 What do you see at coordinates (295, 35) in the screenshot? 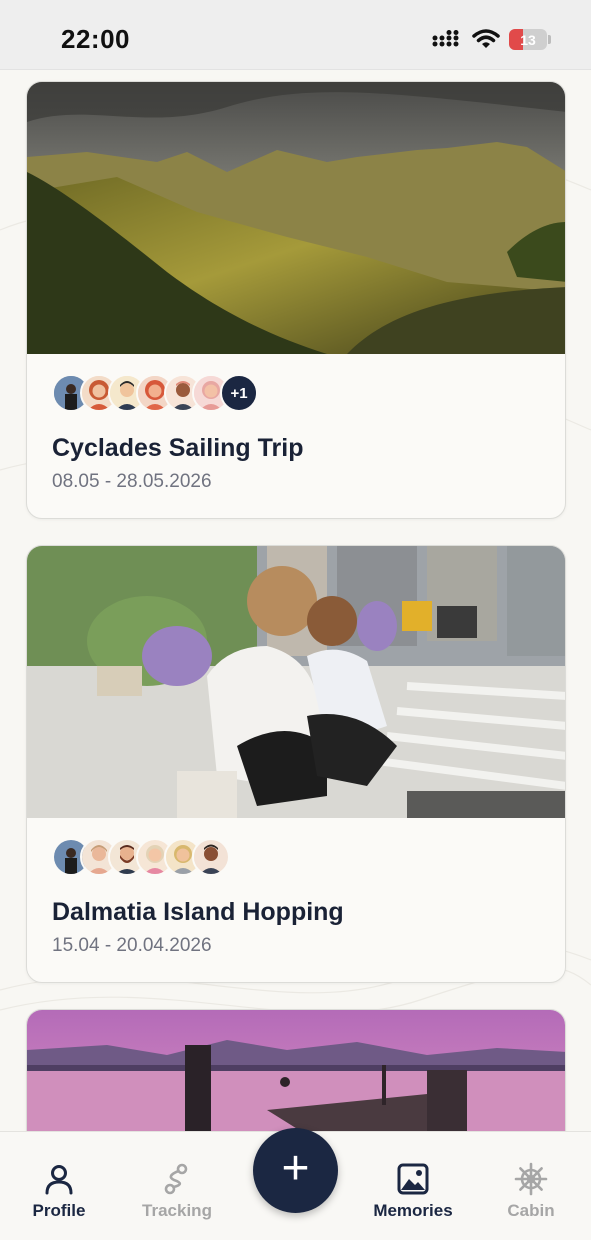
I see `status-bar: 22:00 13` at bounding box center [295, 35].